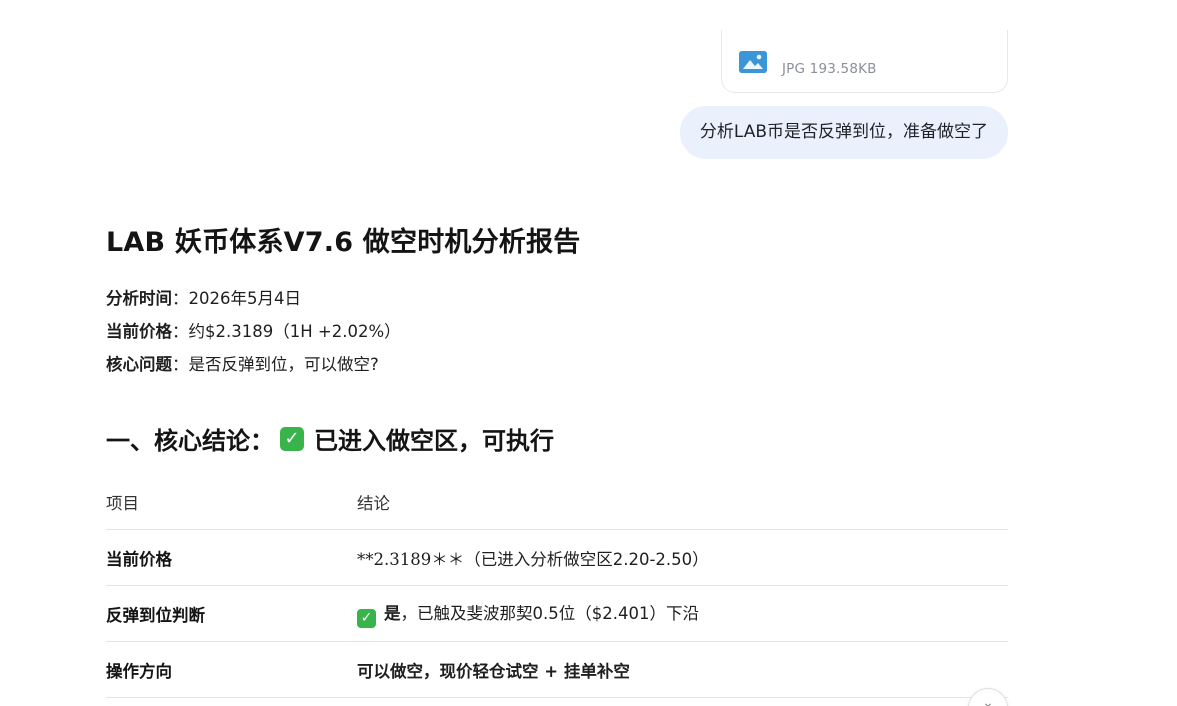  Describe the element at coordinates (988, 700) in the screenshot. I see `chevron-down-icon: ⌄` at that location.